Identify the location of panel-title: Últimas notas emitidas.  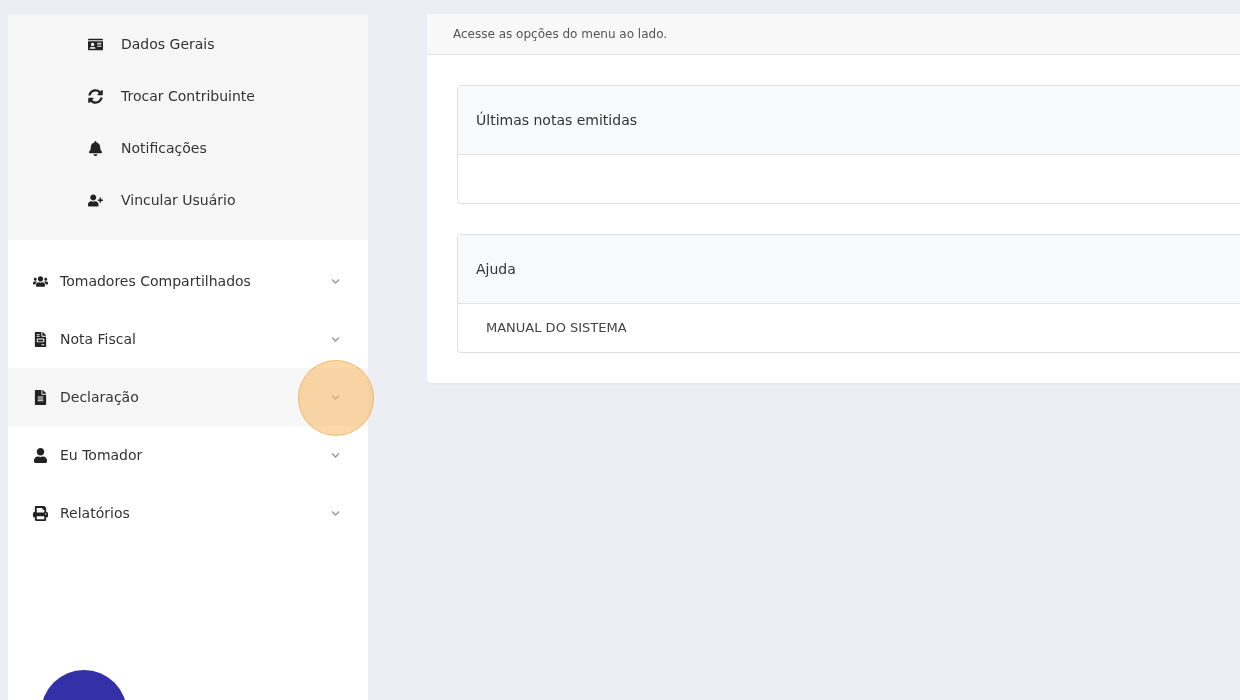
(556, 120).